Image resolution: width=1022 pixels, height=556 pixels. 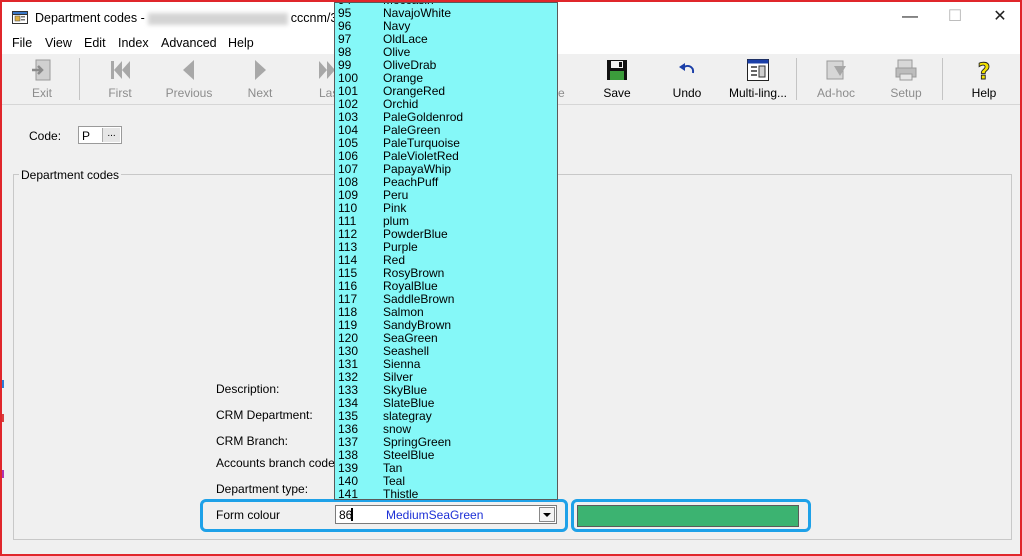 What do you see at coordinates (22, 43) in the screenshot?
I see `menu-file: File` at bounding box center [22, 43].